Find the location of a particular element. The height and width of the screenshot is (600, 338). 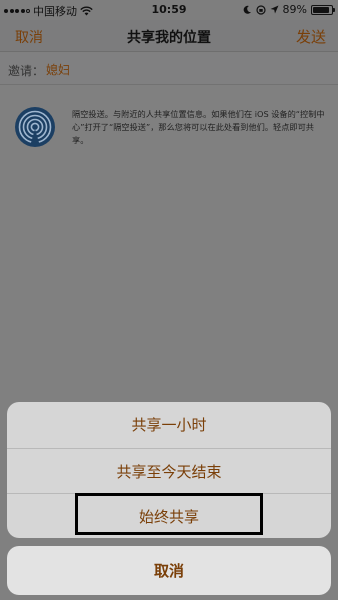

status-right-group: 89% is located at coordinates (289, 9).